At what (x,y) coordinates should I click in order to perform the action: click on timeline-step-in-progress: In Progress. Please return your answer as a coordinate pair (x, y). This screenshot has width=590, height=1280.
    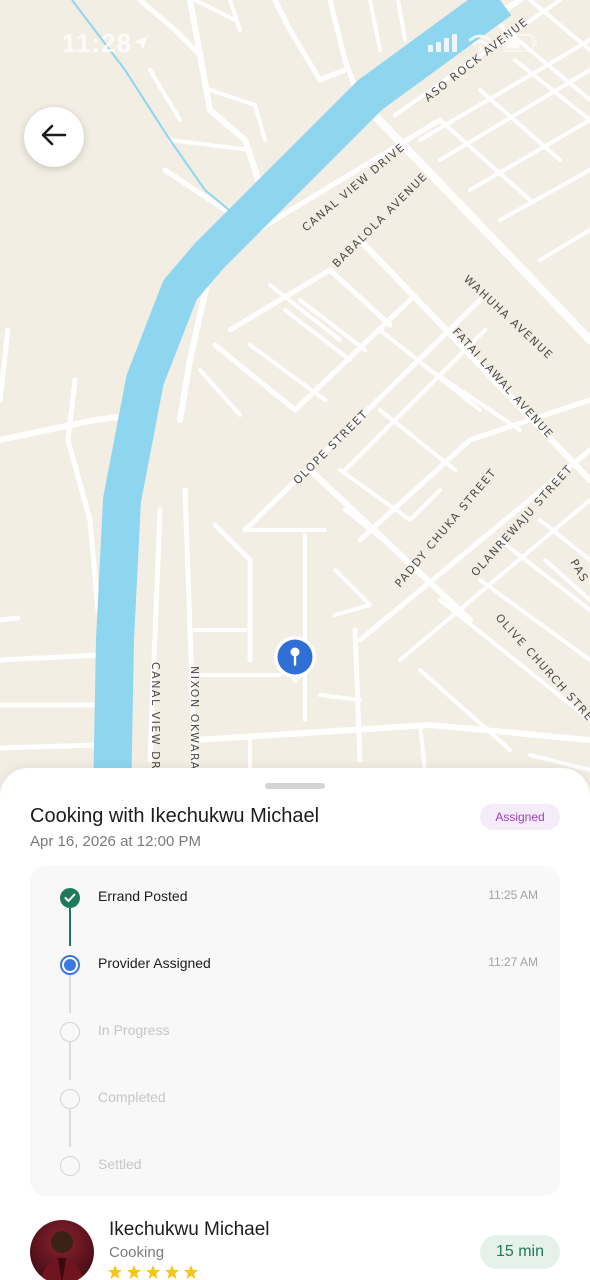
    Looking at the image, I should click on (295, 1029).